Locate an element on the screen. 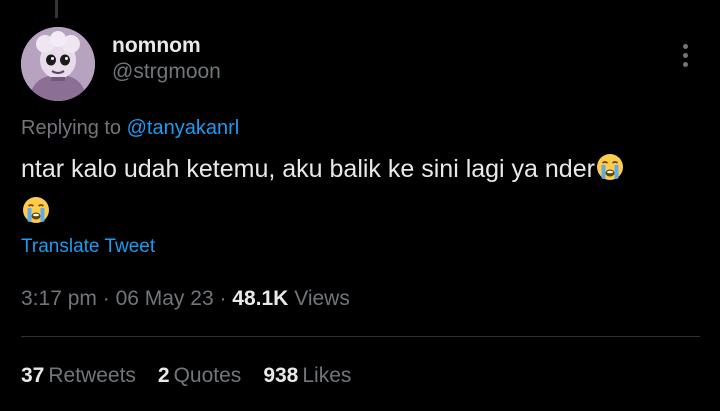  avatar is located at coordinates (58, 64).